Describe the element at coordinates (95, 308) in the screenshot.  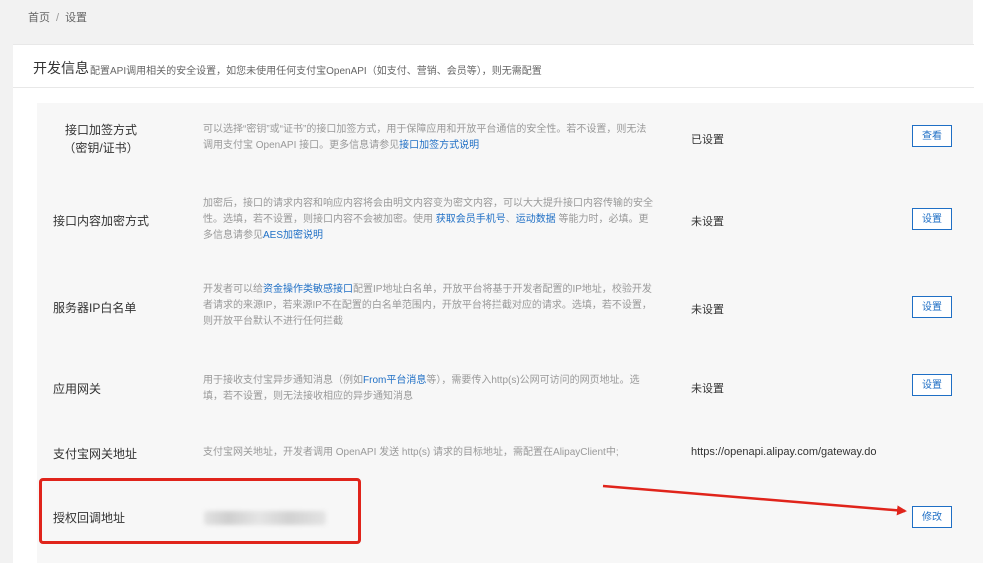
I see `setting-label: 服务器IP白名单` at that location.